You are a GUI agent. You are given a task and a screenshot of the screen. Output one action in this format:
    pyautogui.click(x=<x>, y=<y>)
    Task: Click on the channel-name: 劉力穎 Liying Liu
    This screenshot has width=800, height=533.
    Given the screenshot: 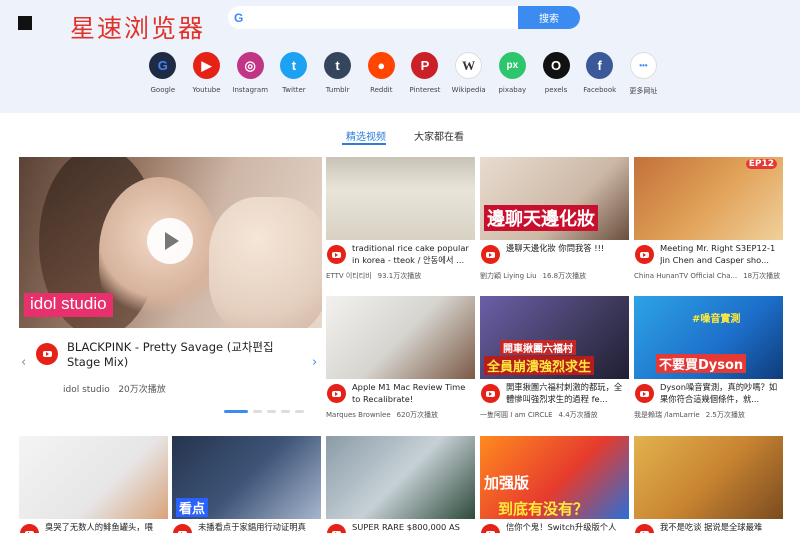 What is the action you would take?
    pyautogui.click(x=508, y=276)
    